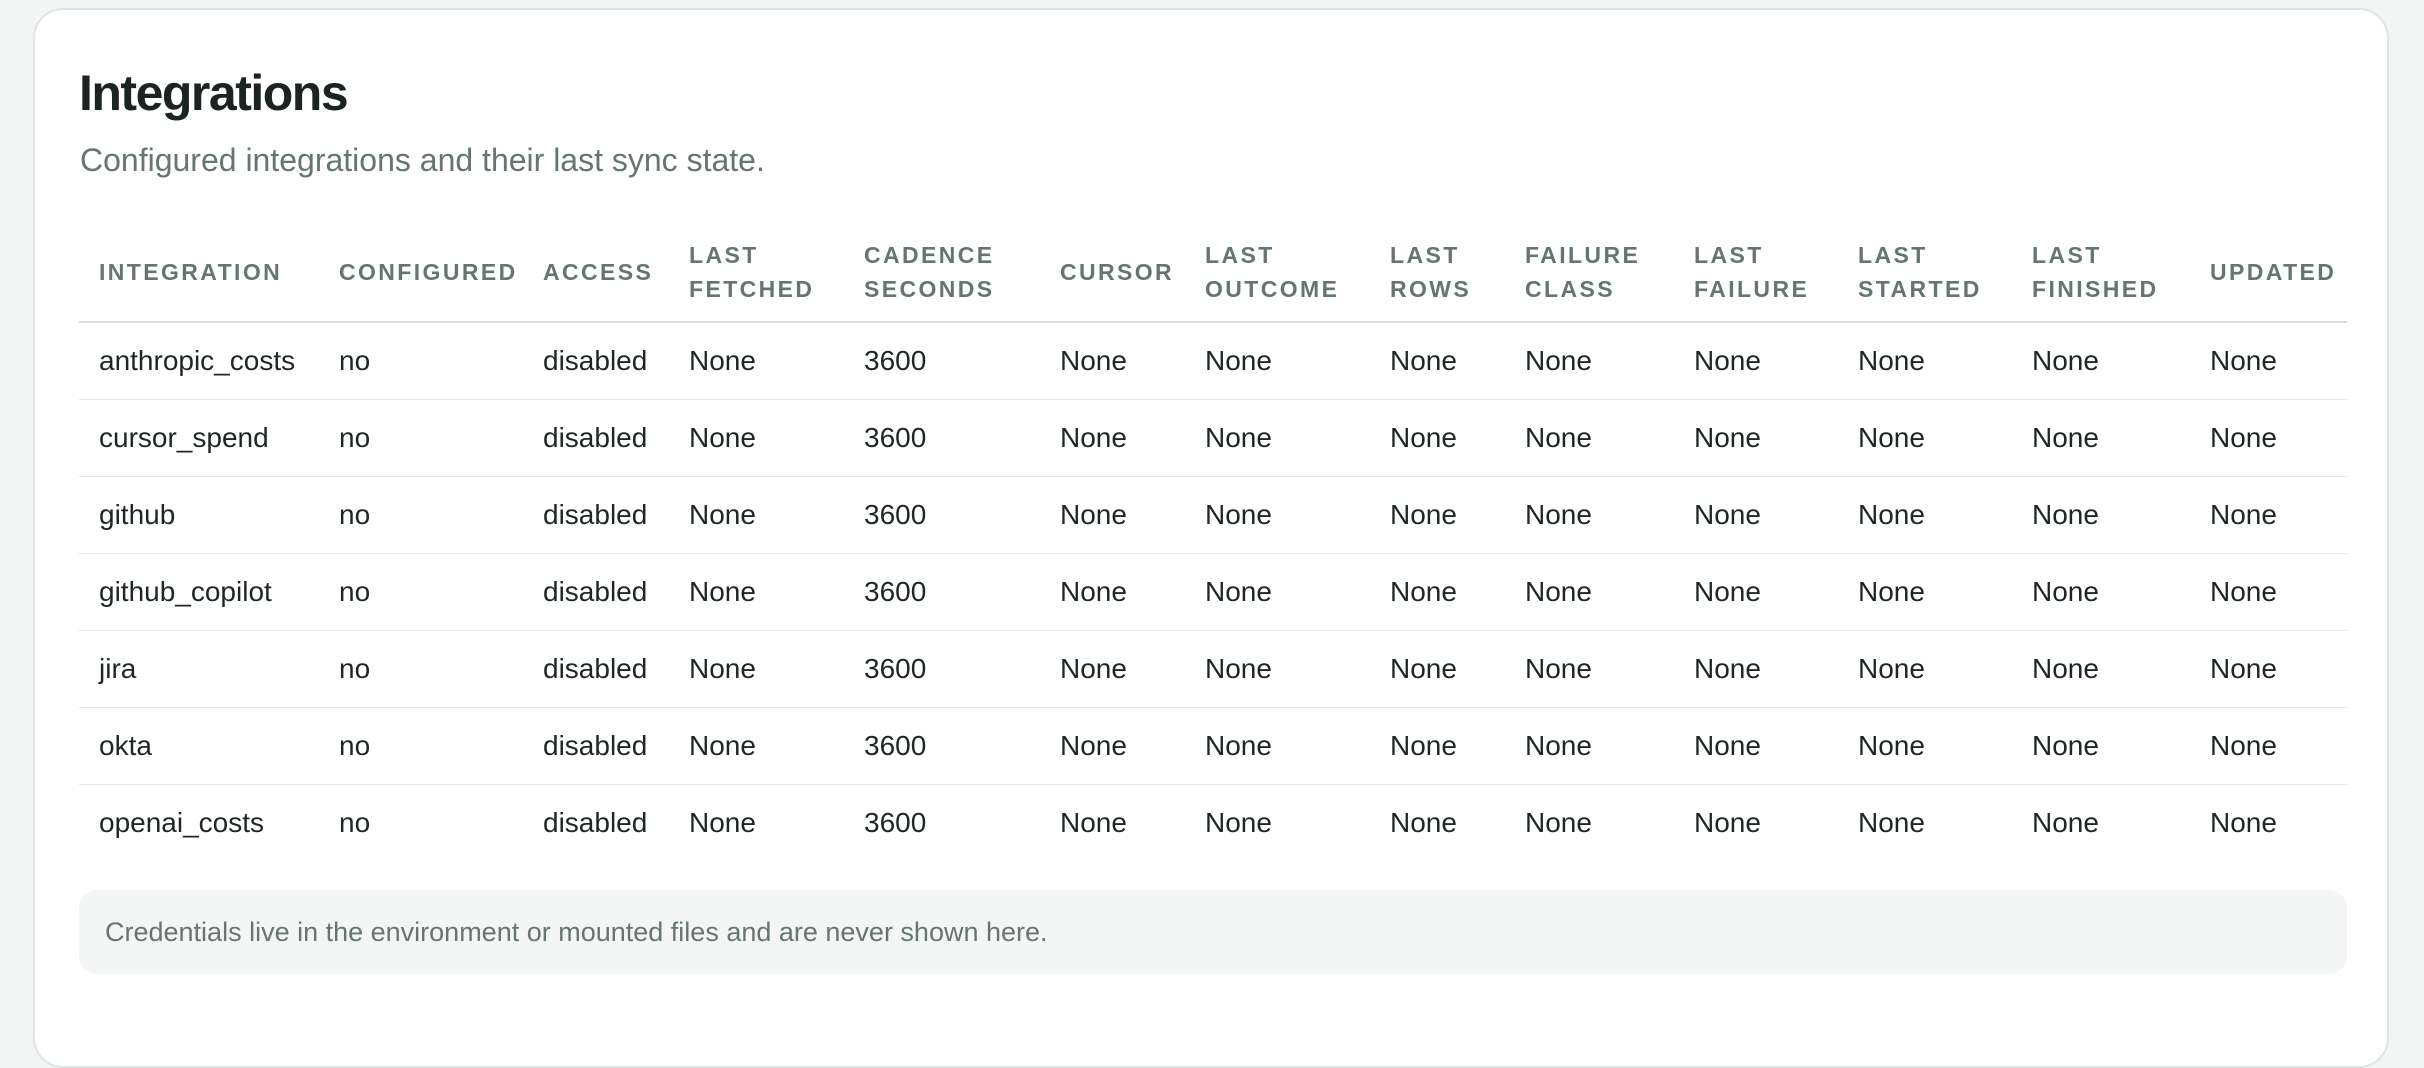  What do you see at coordinates (182, 822) in the screenshot?
I see `cell-integration: openai_costs` at bounding box center [182, 822].